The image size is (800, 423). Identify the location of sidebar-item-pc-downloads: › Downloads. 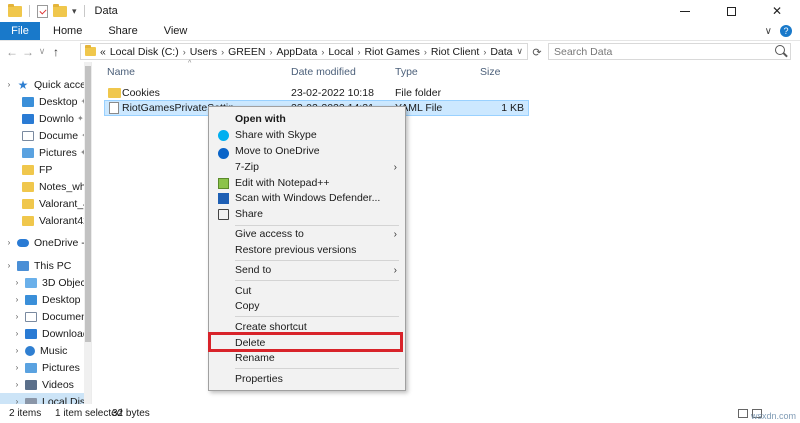
(51, 333).